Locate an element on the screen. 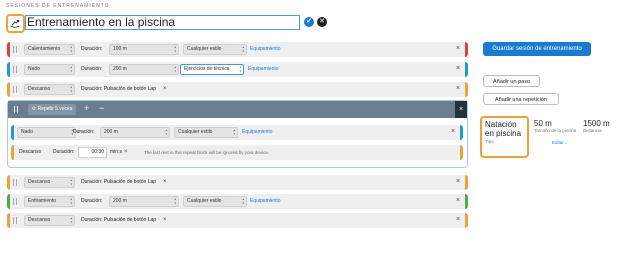 The height and width of the screenshot is (253, 620). workout-title-input: Entrenamiento en la piscina is located at coordinates (162, 22).